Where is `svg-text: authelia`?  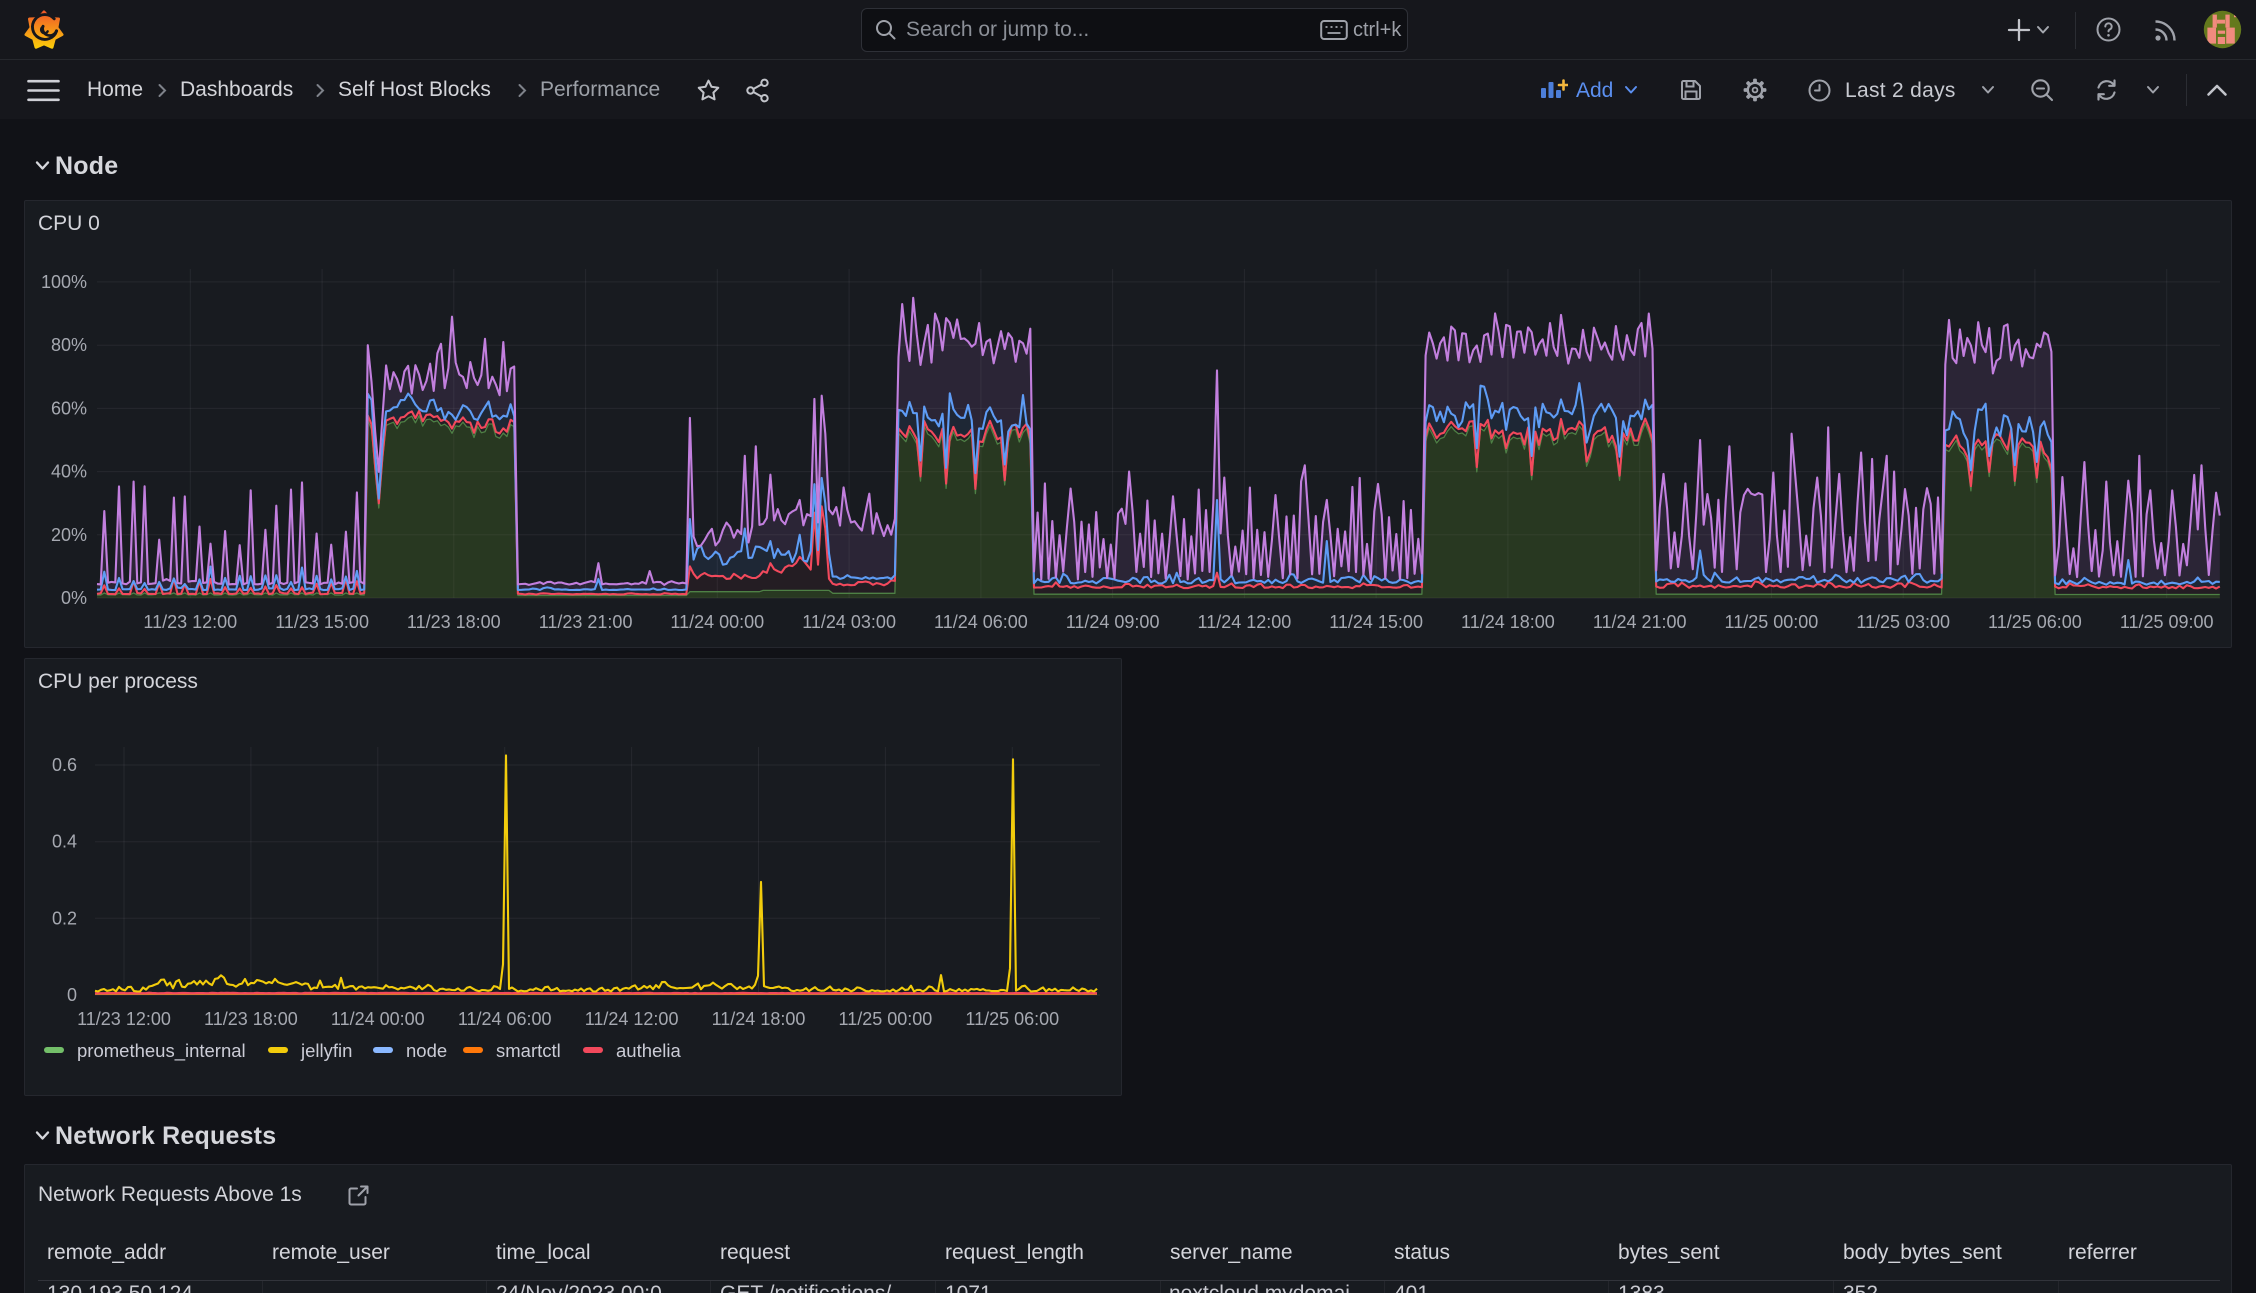 svg-text: authelia is located at coordinates (649, 1050).